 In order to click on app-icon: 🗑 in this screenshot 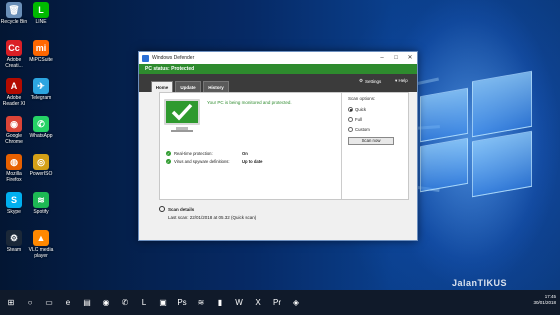, I will do `click(14, 10)`.